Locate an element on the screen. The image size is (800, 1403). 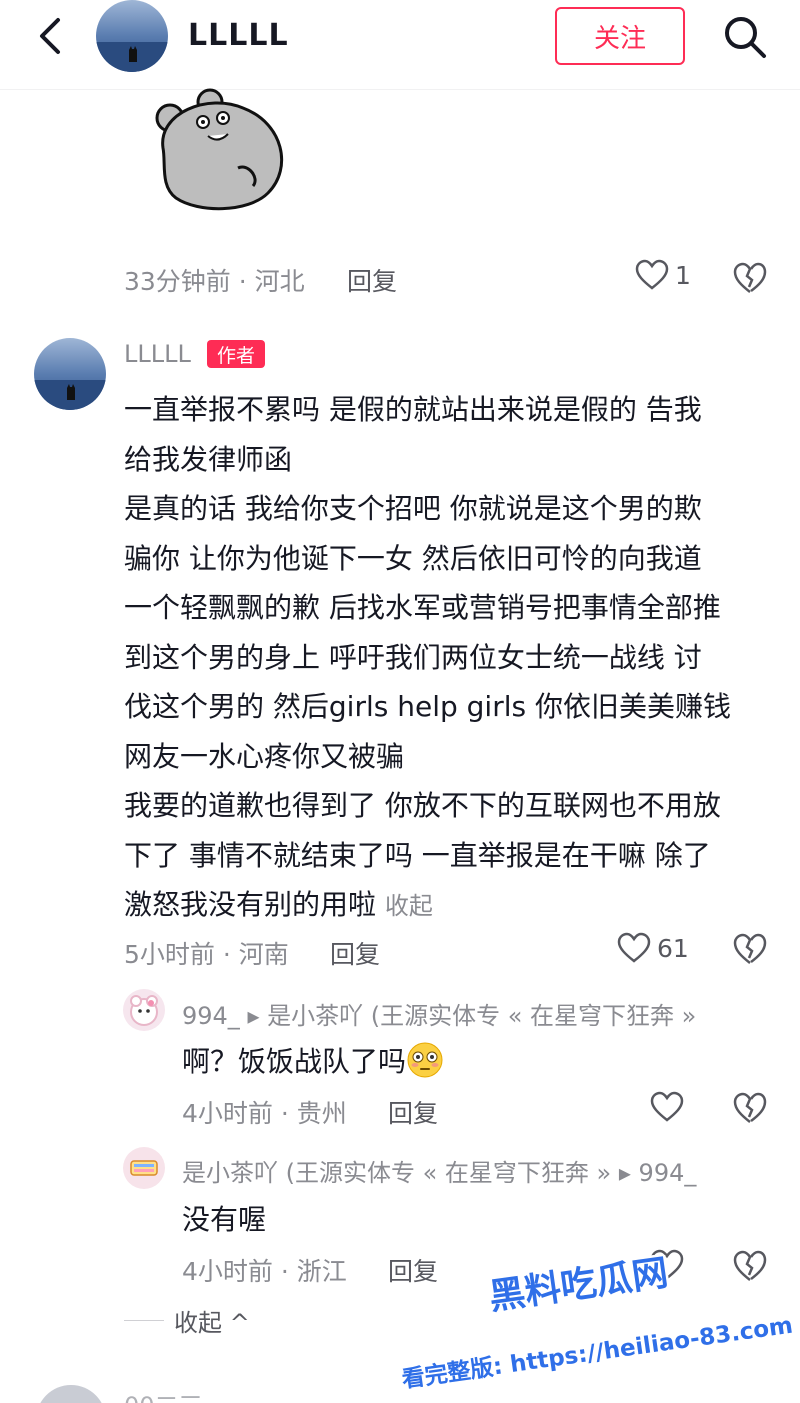
reply-text: 没有喔 is located at coordinates (224, 1219).